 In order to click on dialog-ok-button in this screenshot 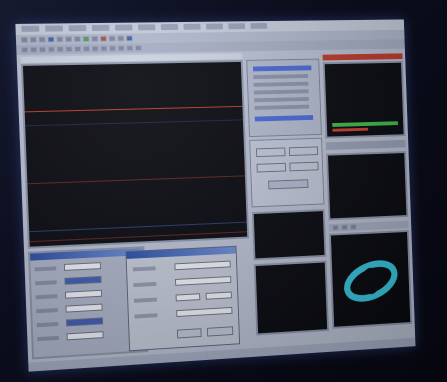, I will do `click(189, 333)`.